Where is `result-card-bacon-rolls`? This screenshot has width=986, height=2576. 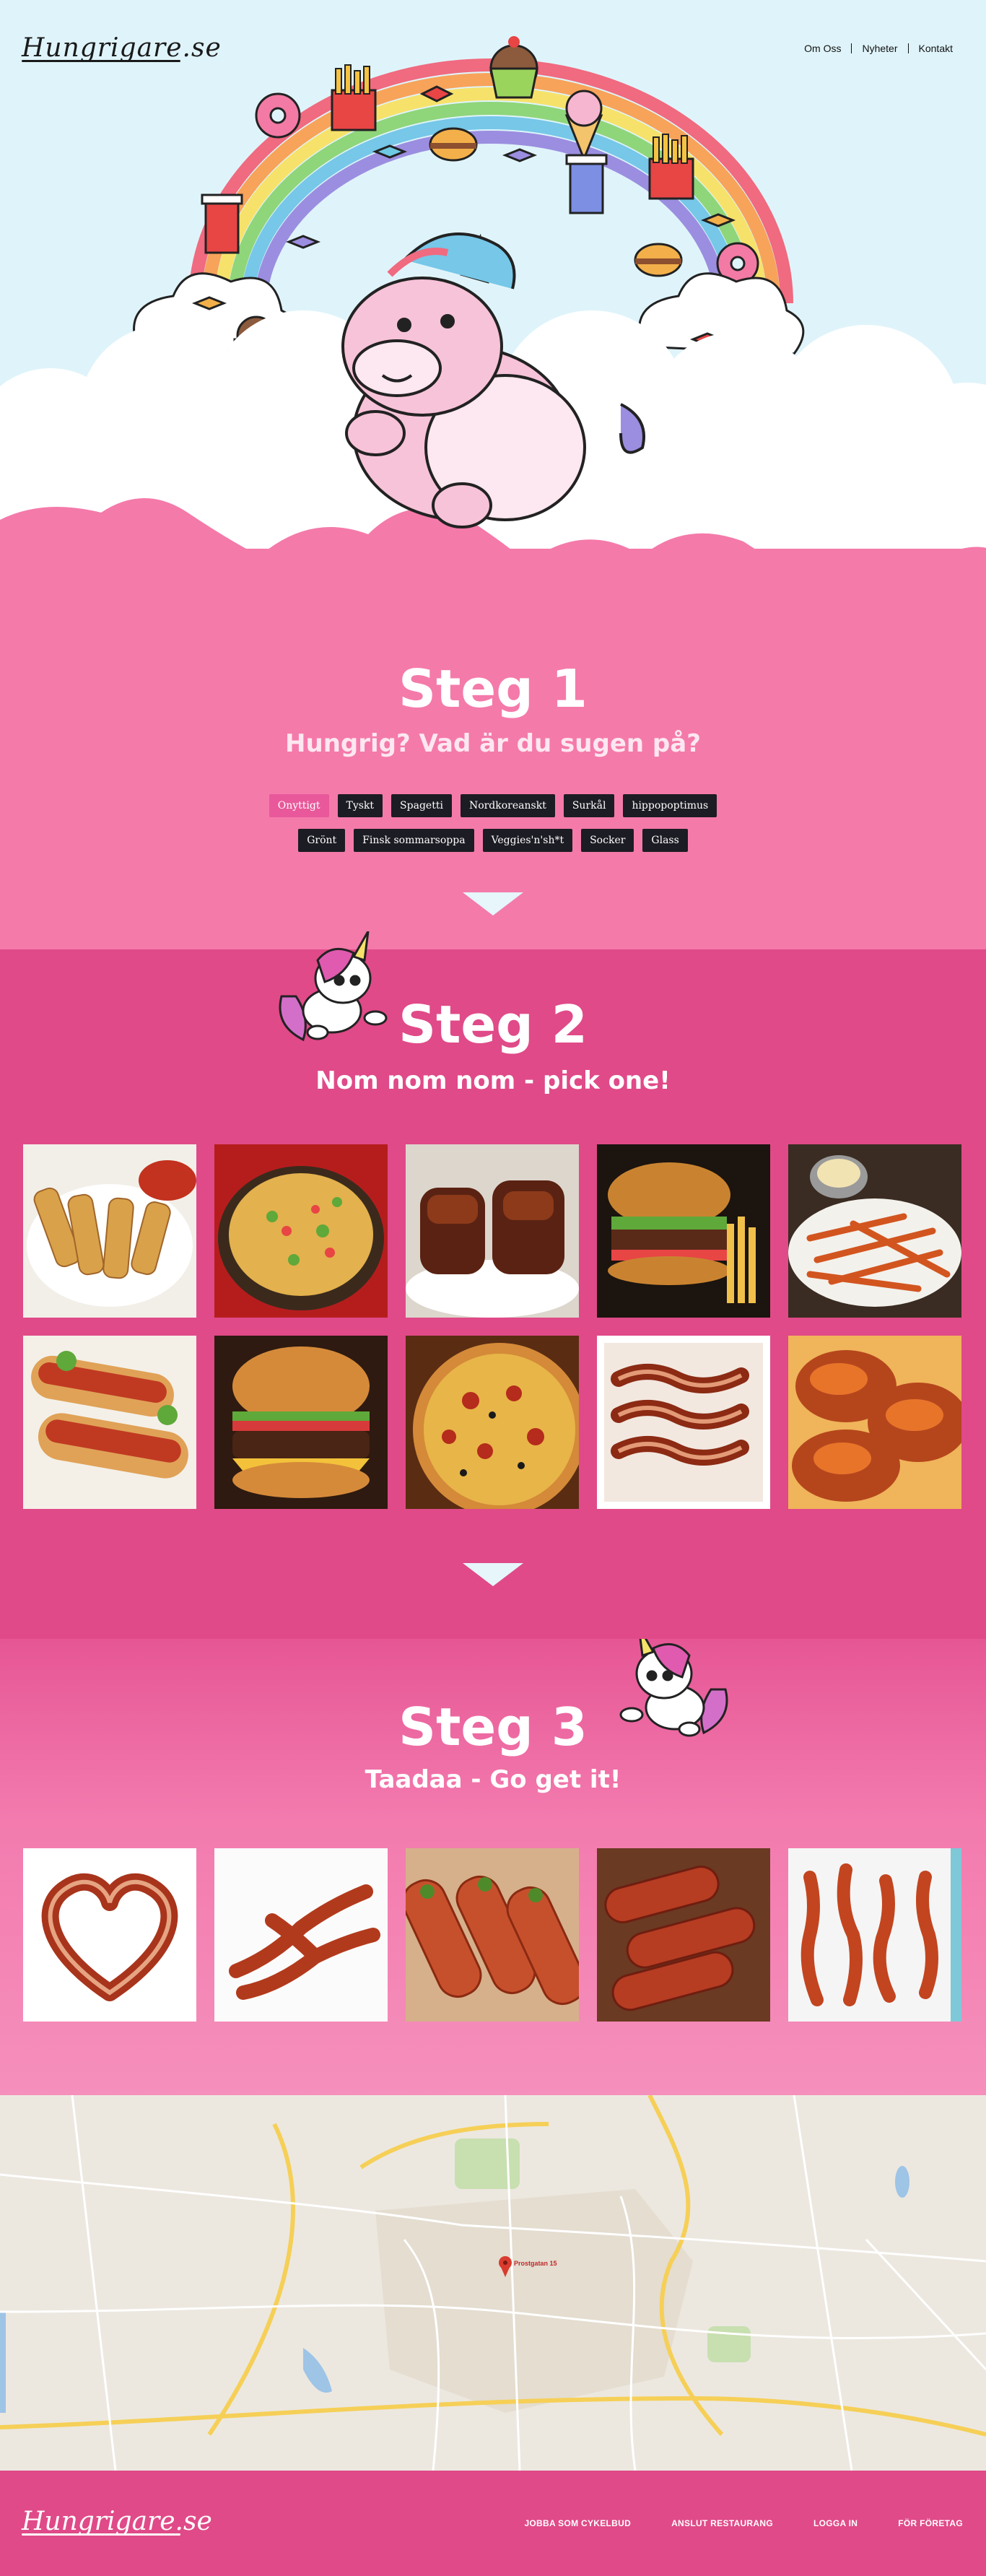 result-card-bacon-rolls is located at coordinates (683, 1935).